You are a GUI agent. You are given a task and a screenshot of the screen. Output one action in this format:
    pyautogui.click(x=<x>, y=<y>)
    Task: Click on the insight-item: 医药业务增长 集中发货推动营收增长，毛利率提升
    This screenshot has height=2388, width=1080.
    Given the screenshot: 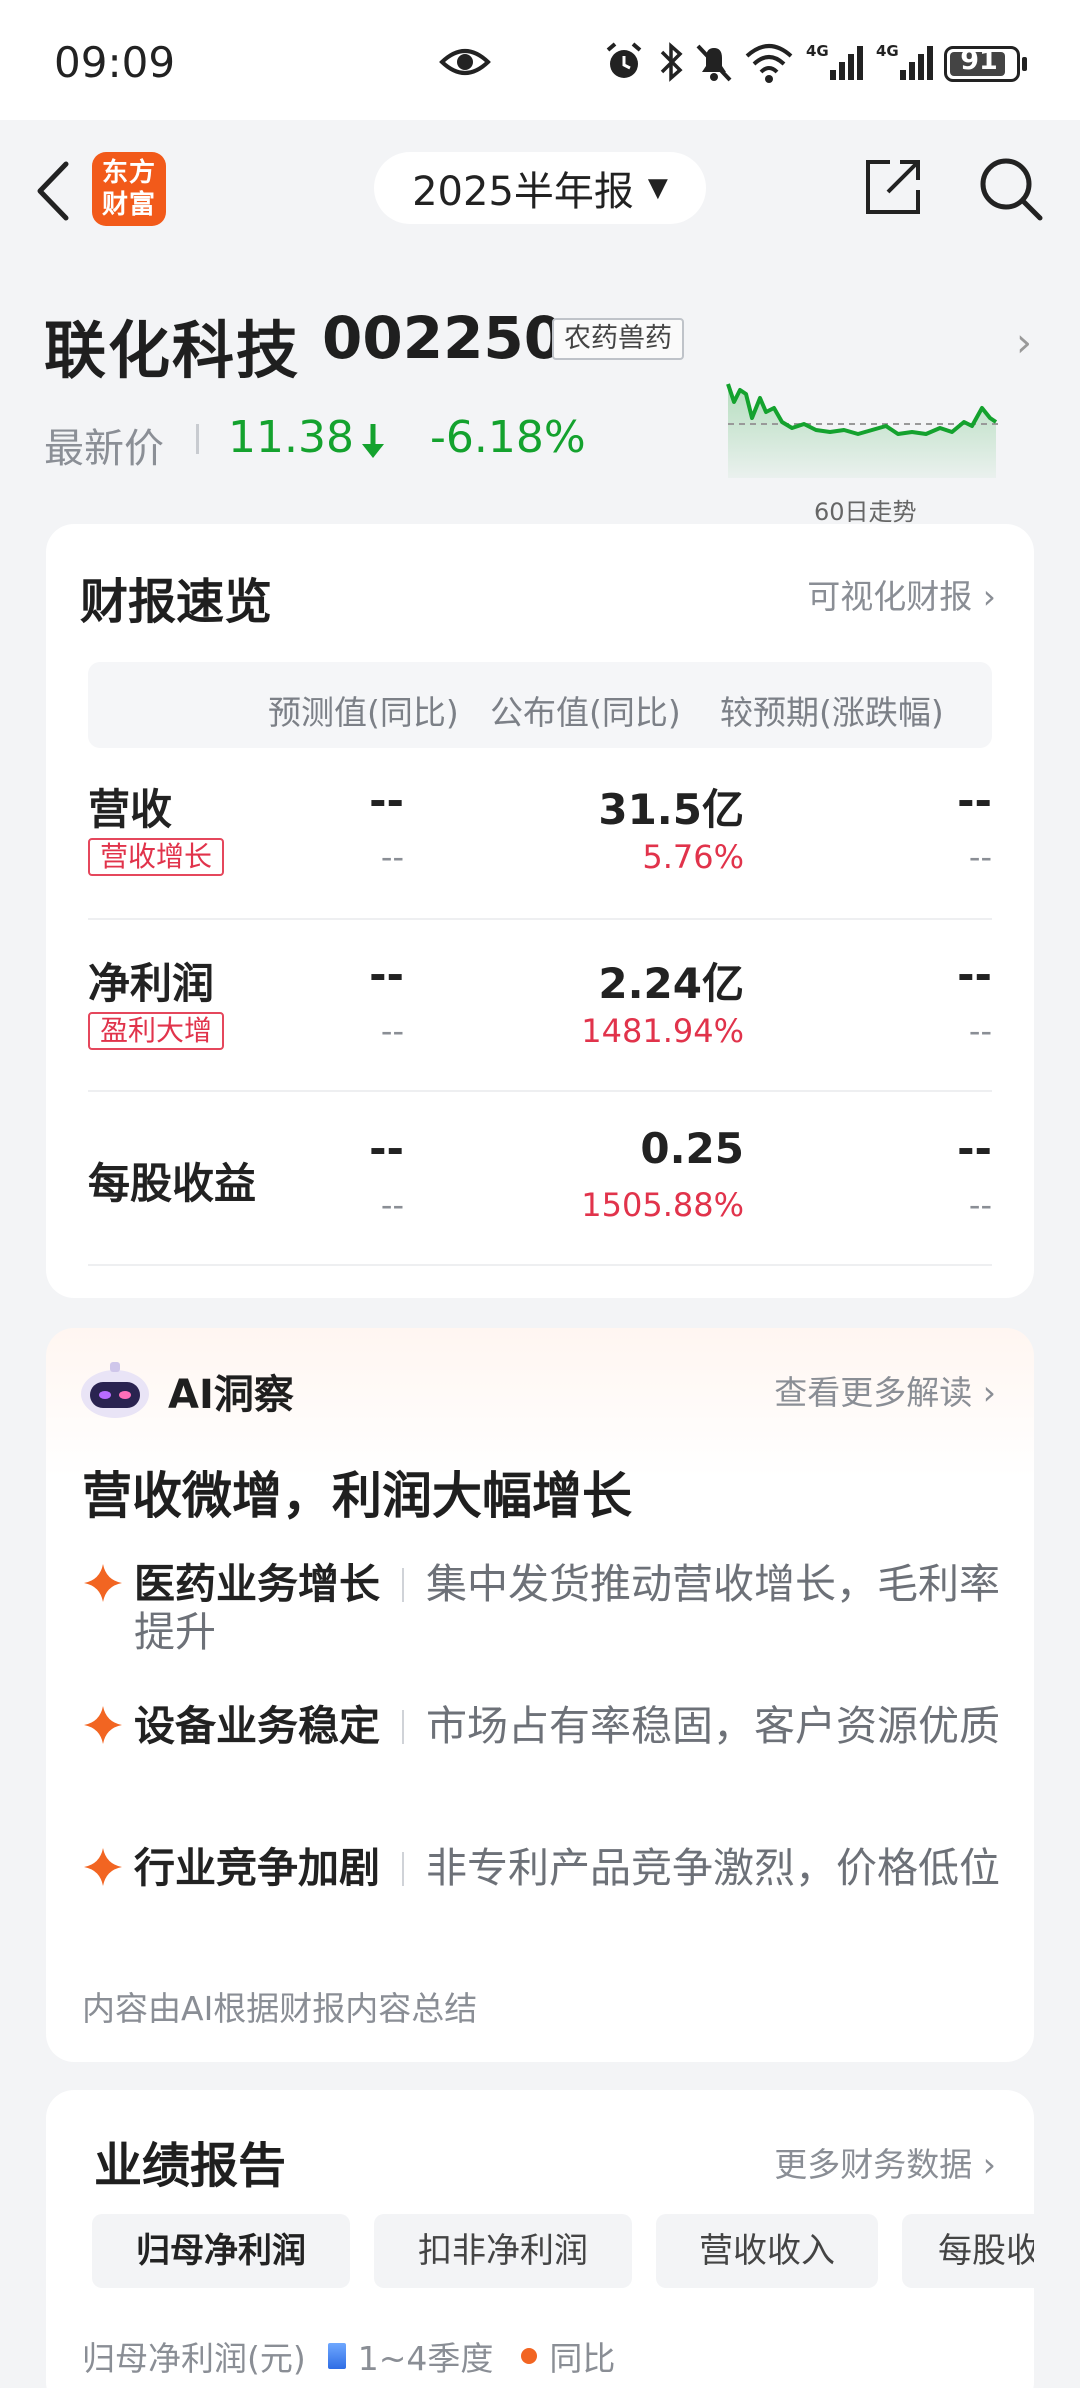 What is the action you would take?
    pyautogui.click(x=542, y=1608)
    